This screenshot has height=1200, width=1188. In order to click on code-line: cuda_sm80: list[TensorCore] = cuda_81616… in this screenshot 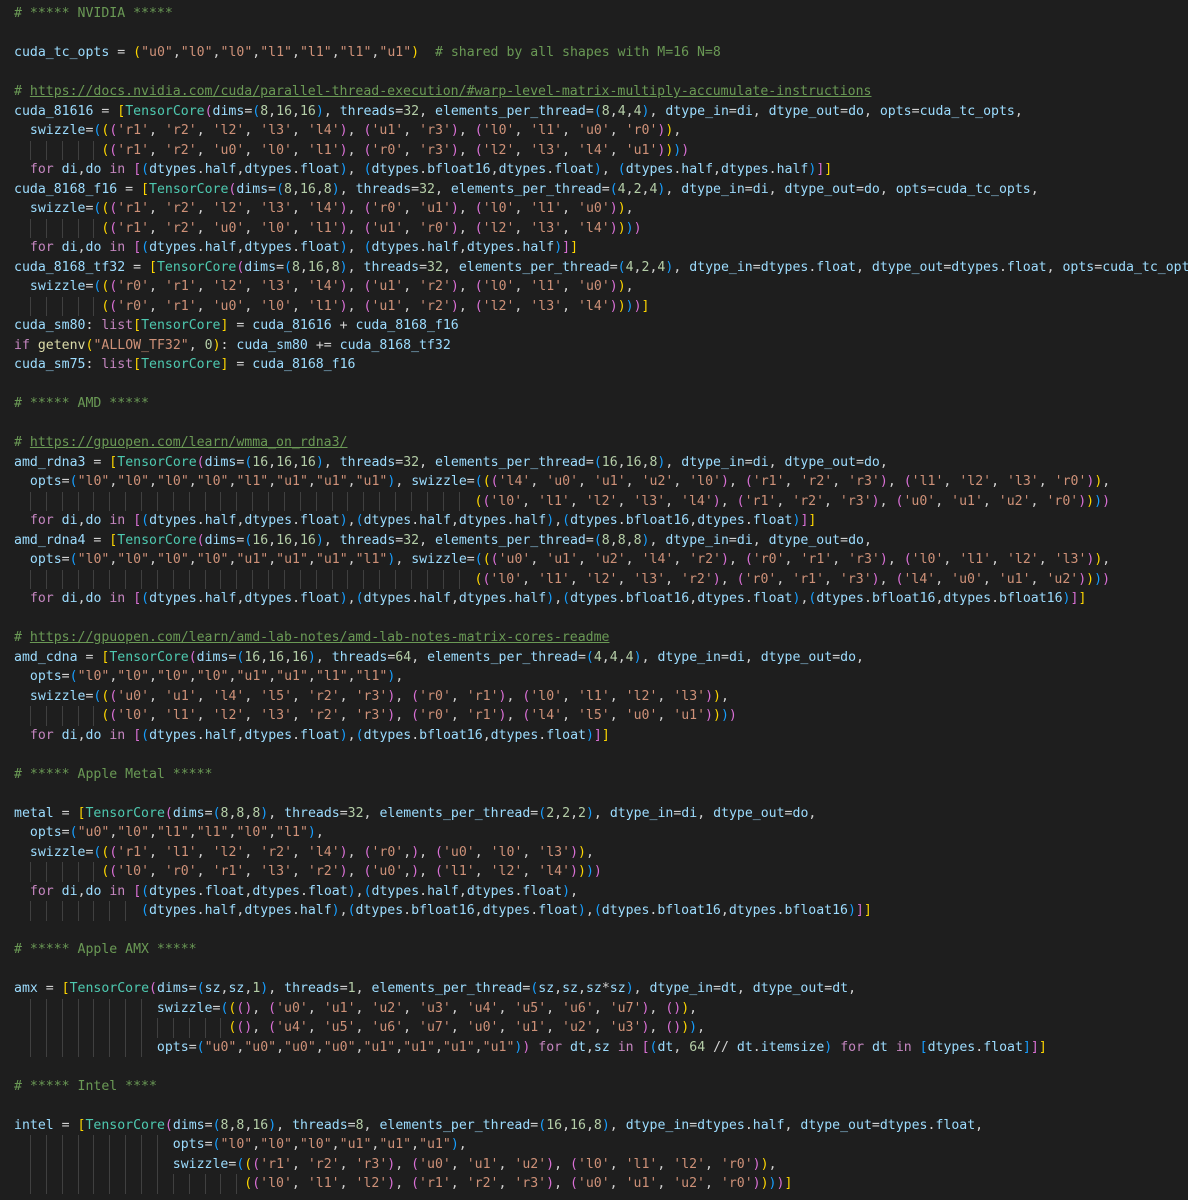, I will do `click(594, 326)`.